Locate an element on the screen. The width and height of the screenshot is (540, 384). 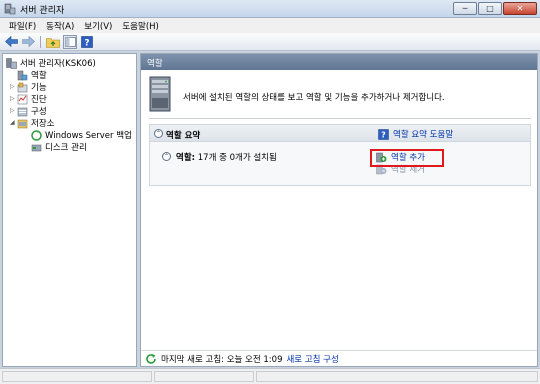
section-header: ⌃ 역할 요약 ? 역할 요약 도움말 is located at coordinates (340, 133).